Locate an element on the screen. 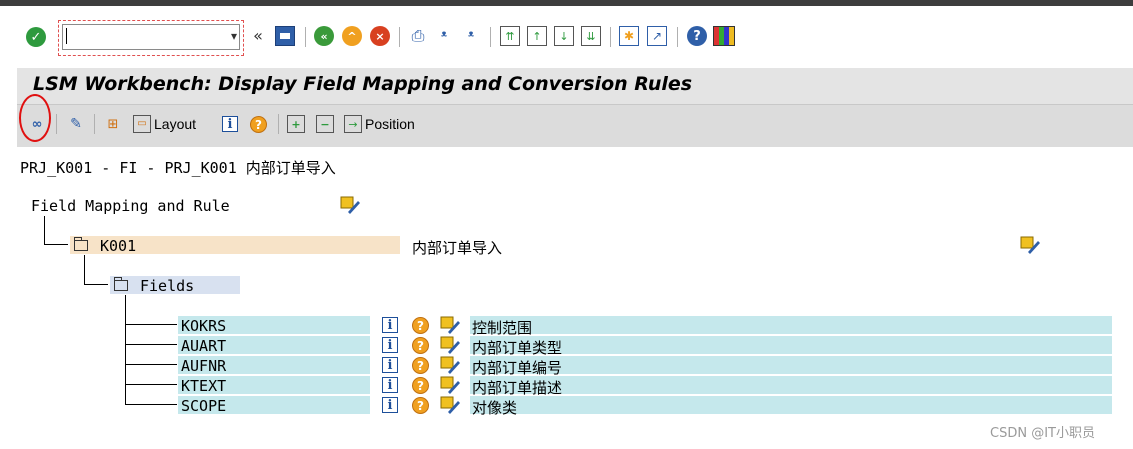 Image resolution: width=1133 pixels, height=449 pixels. last-page-icon: ⇊ is located at coordinates (591, 36).